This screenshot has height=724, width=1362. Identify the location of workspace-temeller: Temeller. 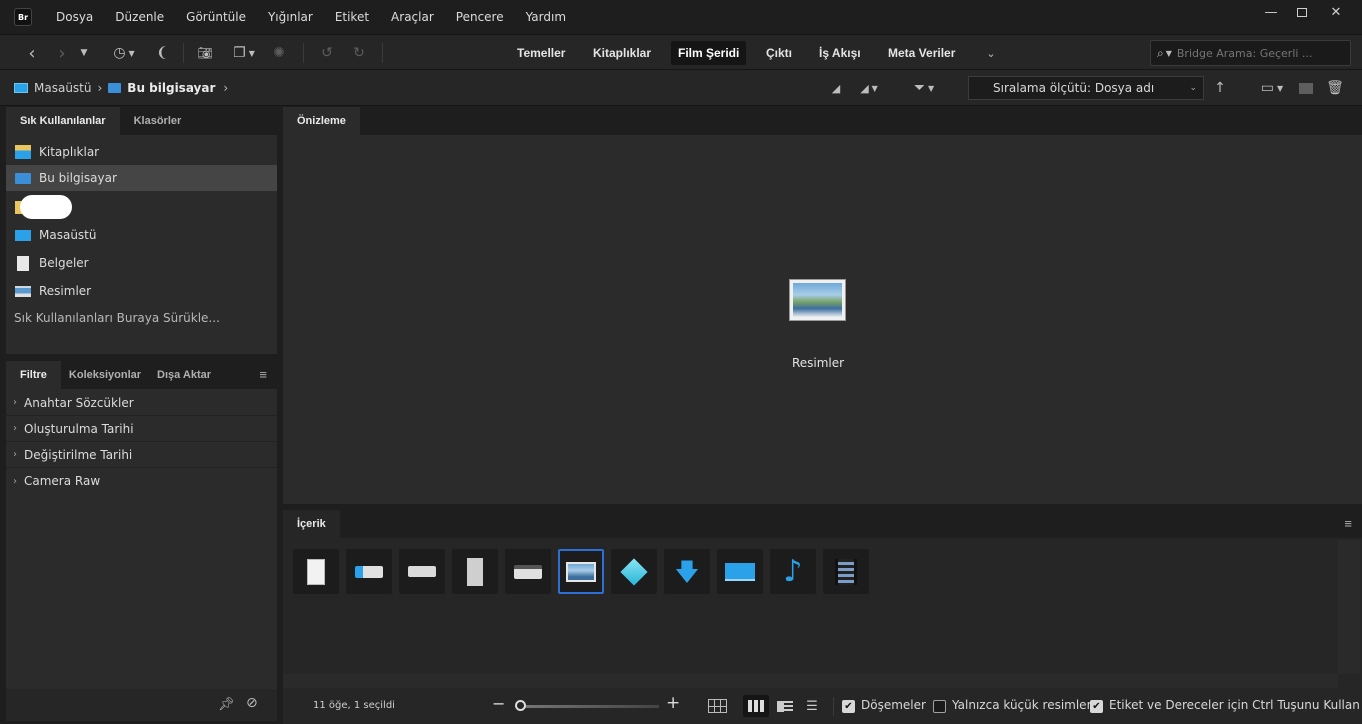
(541, 53).